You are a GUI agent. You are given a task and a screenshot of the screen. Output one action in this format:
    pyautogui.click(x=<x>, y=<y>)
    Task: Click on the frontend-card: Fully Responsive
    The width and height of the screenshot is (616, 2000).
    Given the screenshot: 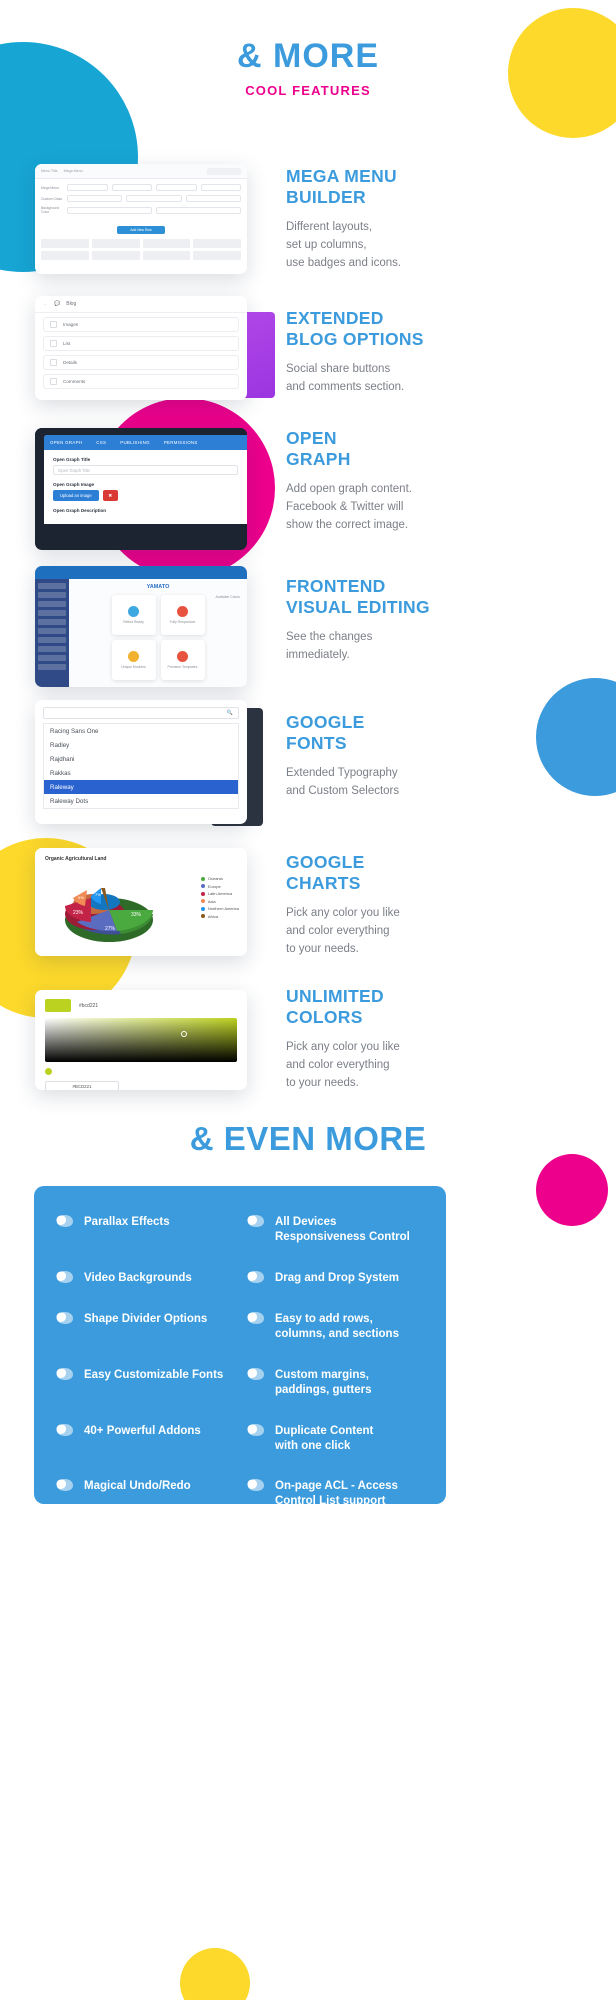 What is the action you would take?
    pyautogui.click(x=182, y=615)
    